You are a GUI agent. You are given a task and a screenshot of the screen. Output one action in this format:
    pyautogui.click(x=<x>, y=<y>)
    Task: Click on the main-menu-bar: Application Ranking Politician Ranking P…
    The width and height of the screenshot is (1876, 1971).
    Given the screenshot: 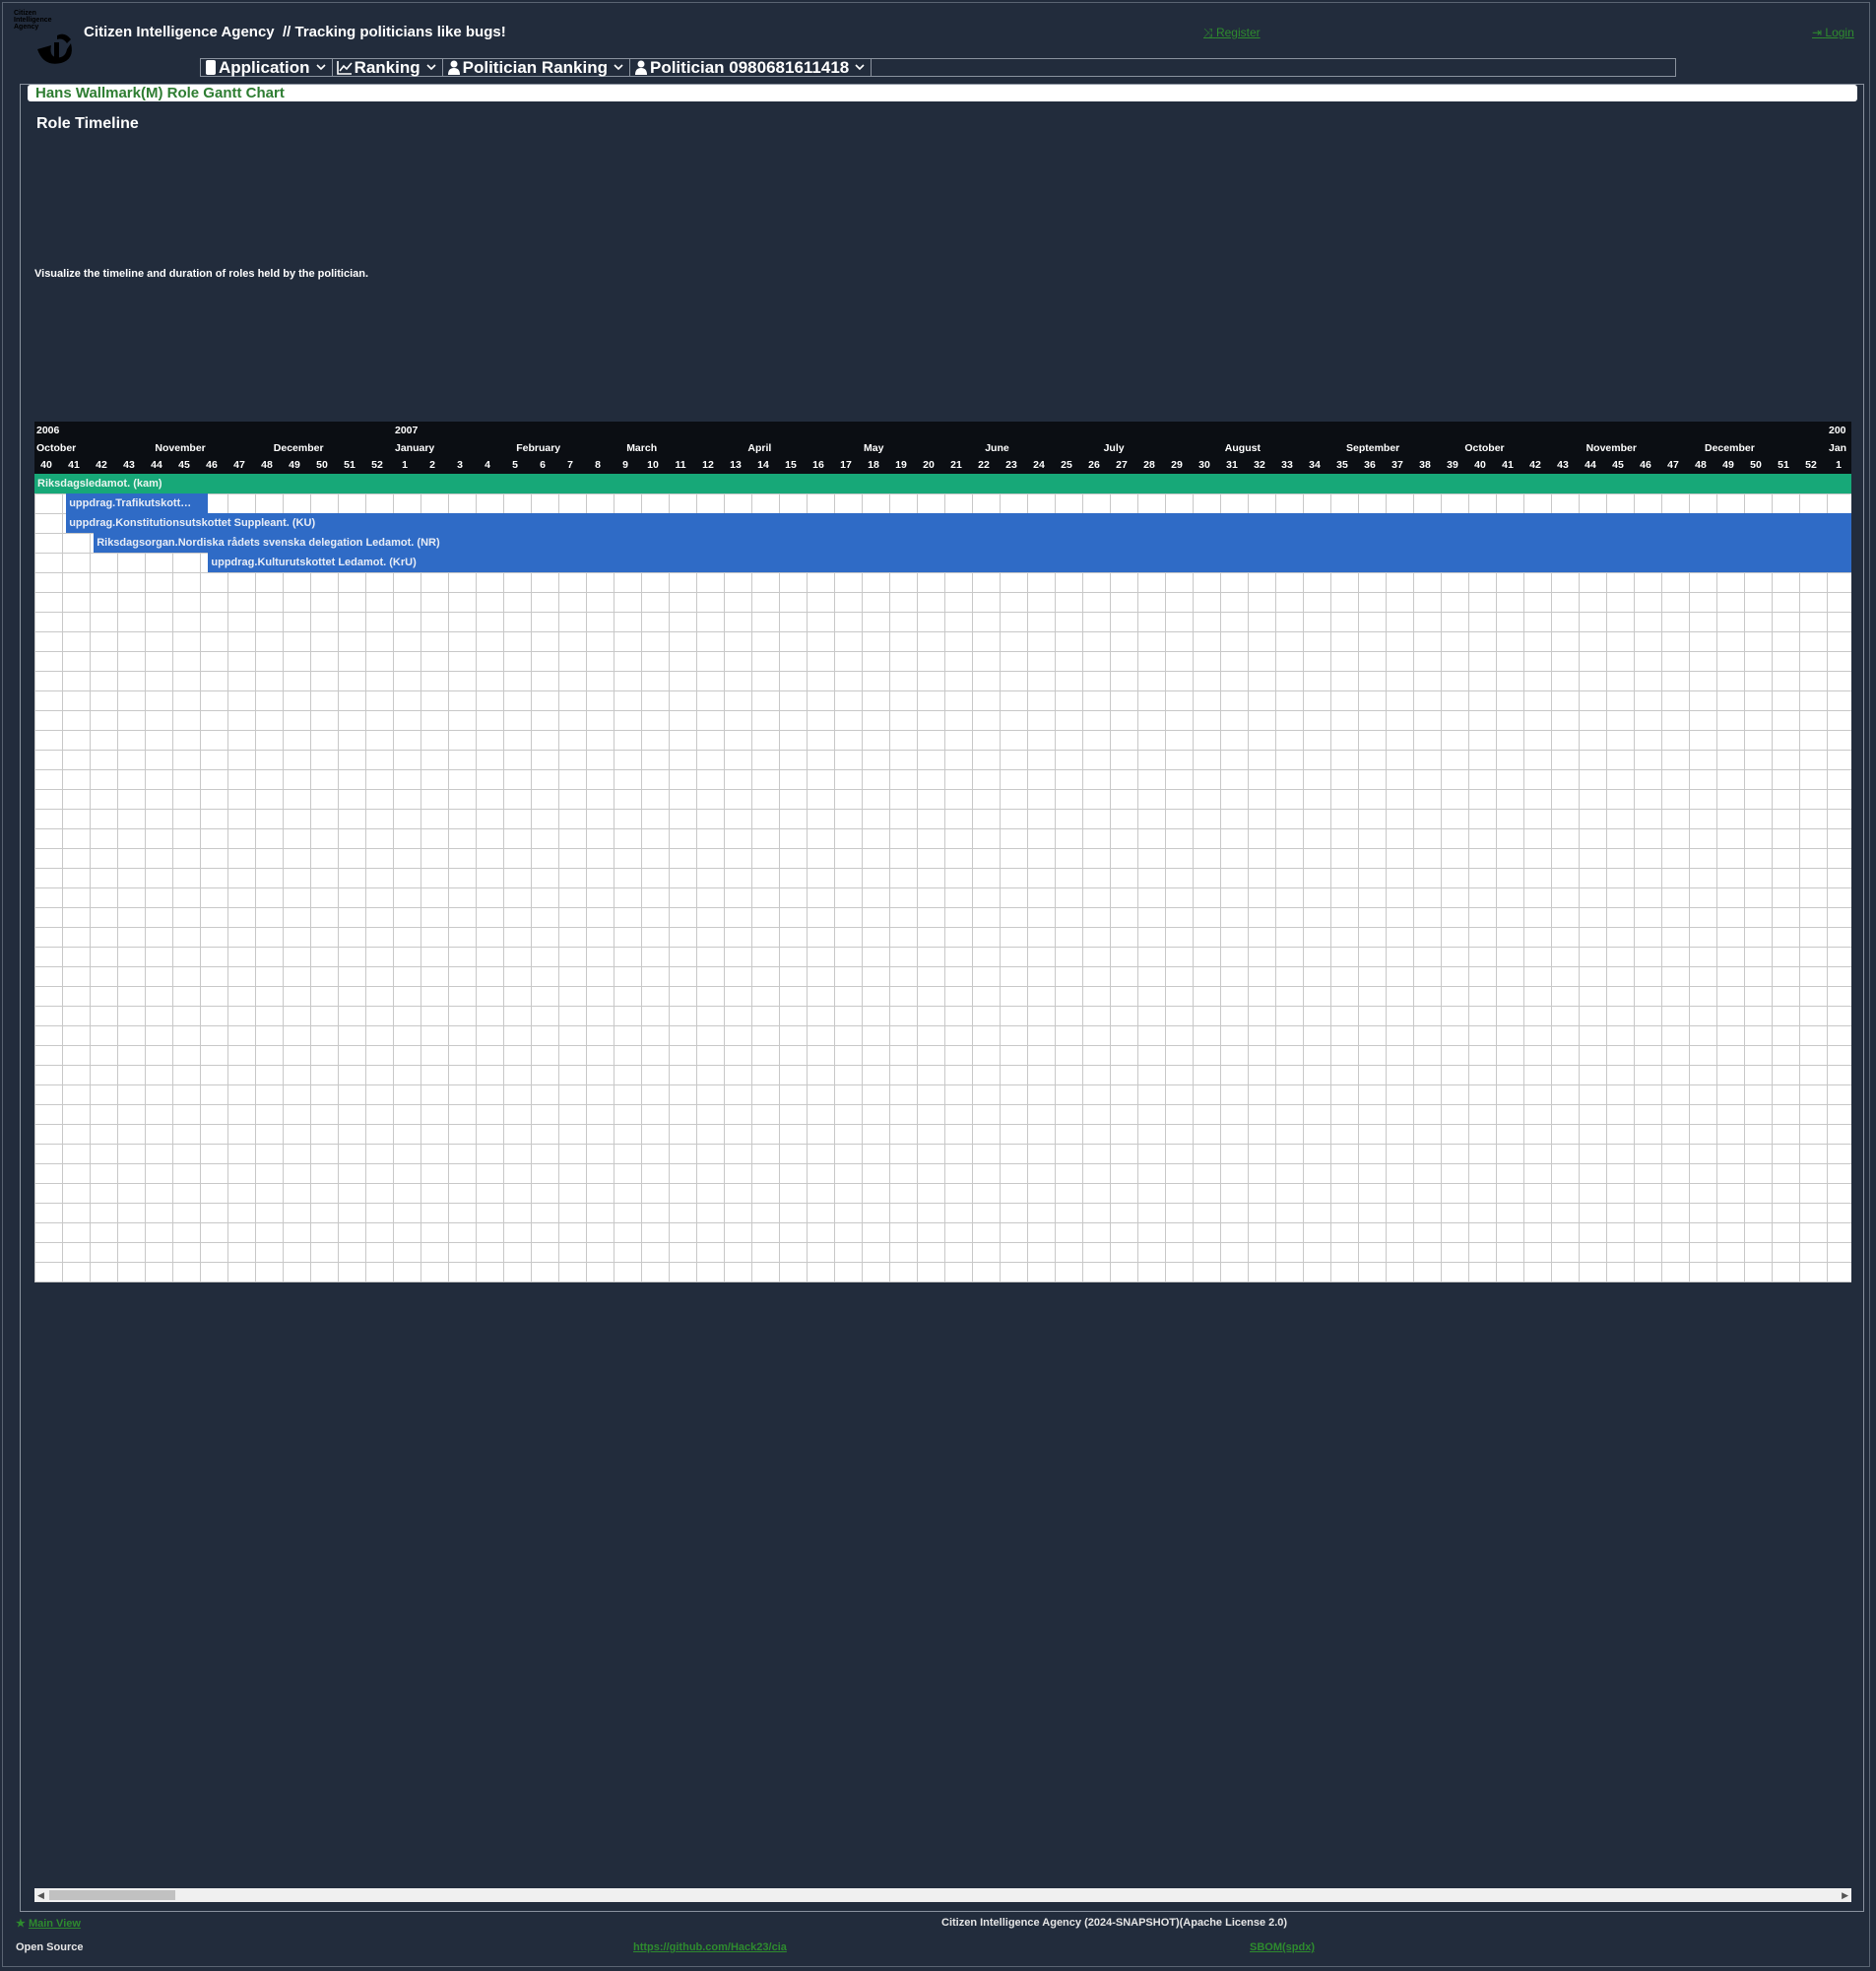 What is the action you would take?
    pyautogui.click(x=938, y=68)
    